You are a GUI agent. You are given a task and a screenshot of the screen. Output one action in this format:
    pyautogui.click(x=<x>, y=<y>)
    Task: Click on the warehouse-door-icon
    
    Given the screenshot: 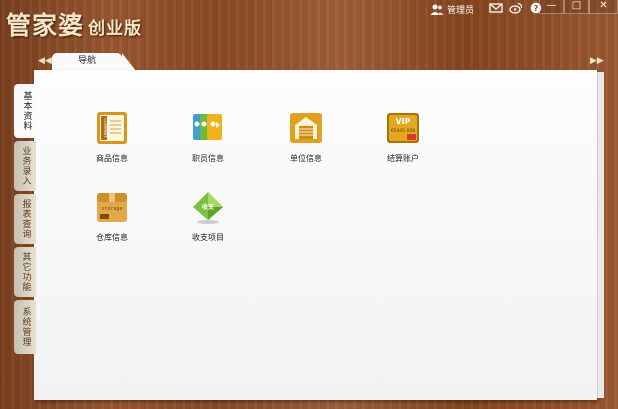 What is the action you would take?
    pyautogui.click(x=306, y=128)
    